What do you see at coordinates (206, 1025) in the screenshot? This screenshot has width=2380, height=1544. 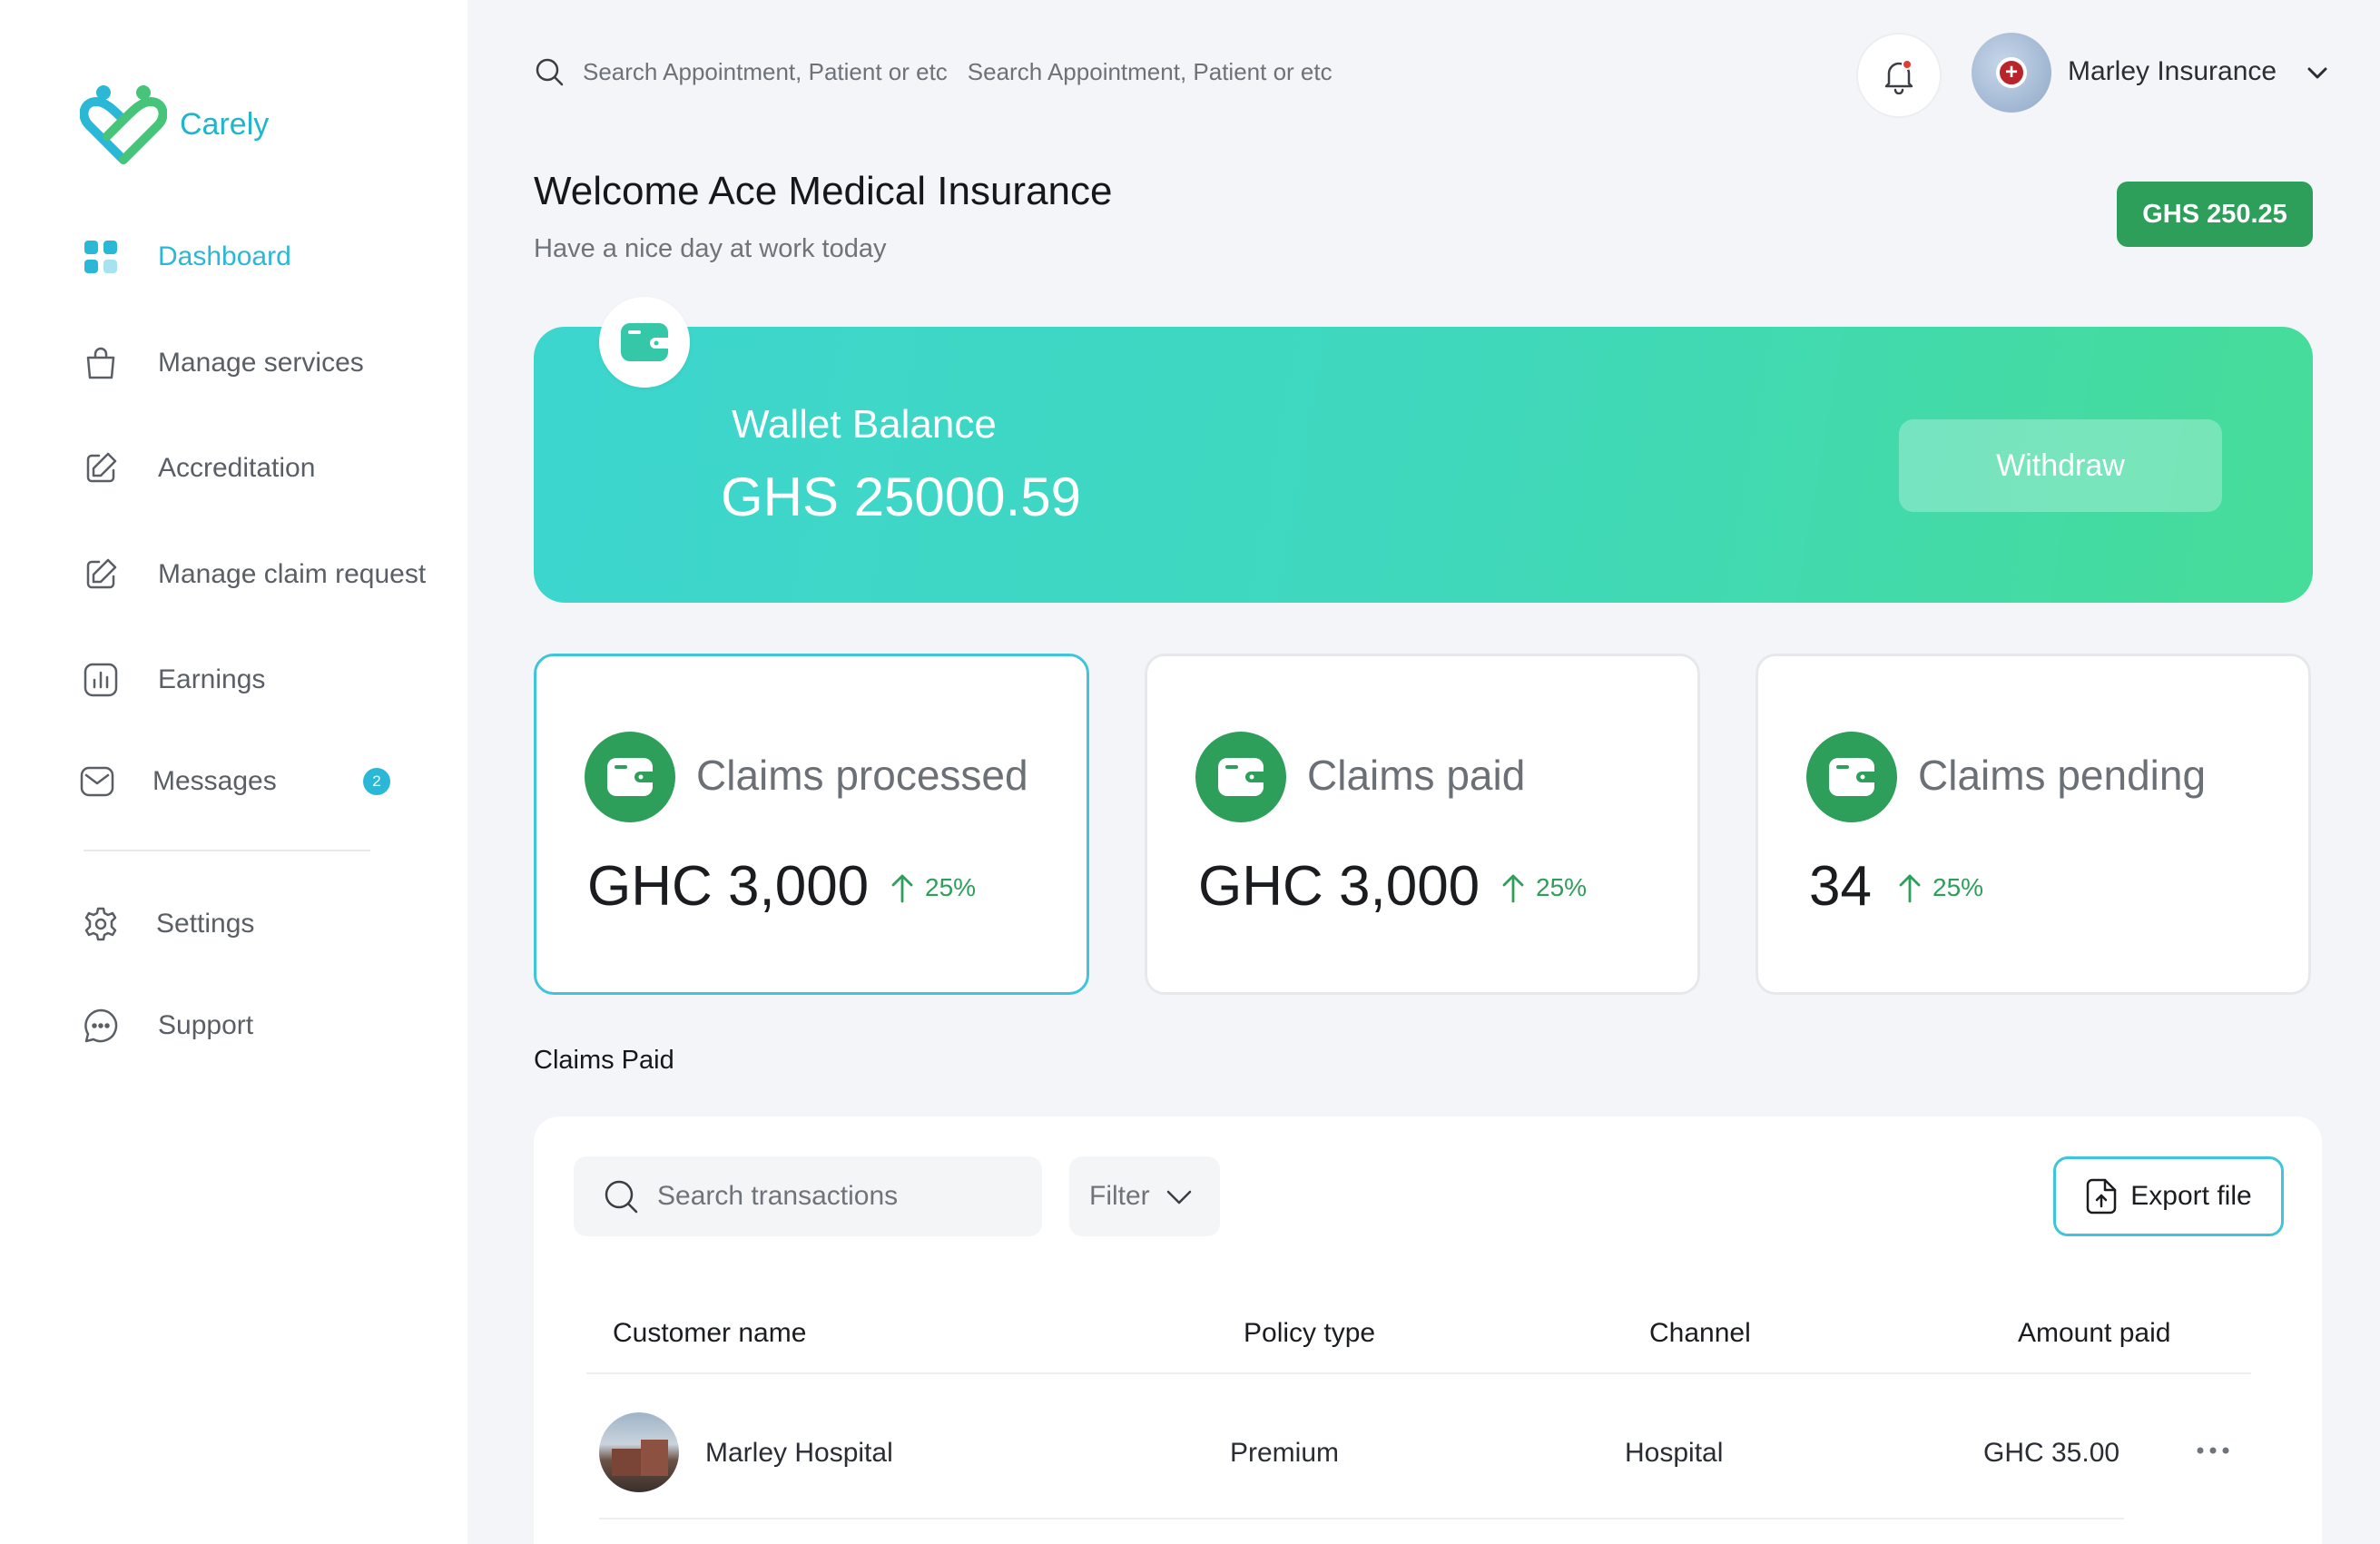 I see `sidebar-item-label: Support` at bounding box center [206, 1025].